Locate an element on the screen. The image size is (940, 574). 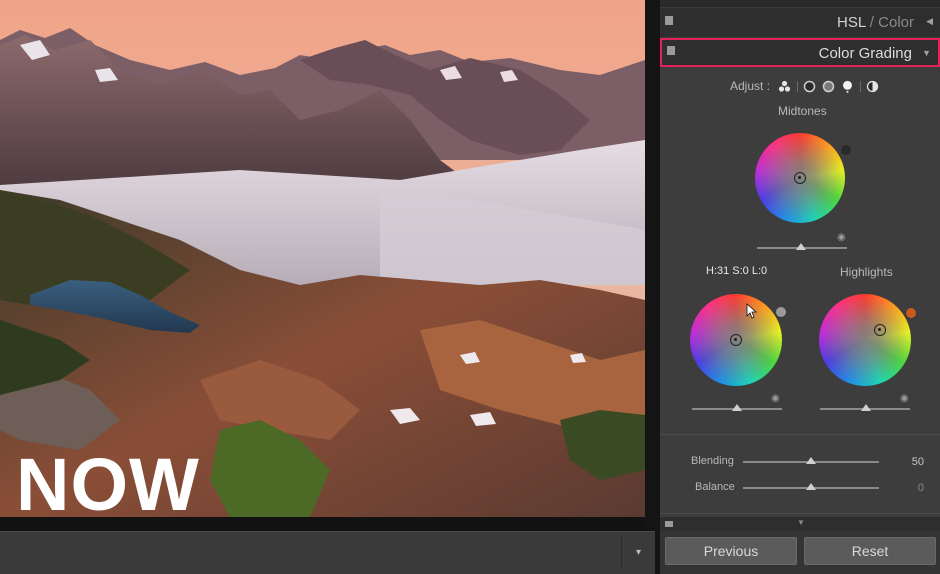
next-section-header: ▼ is located at coordinates (800, 524).